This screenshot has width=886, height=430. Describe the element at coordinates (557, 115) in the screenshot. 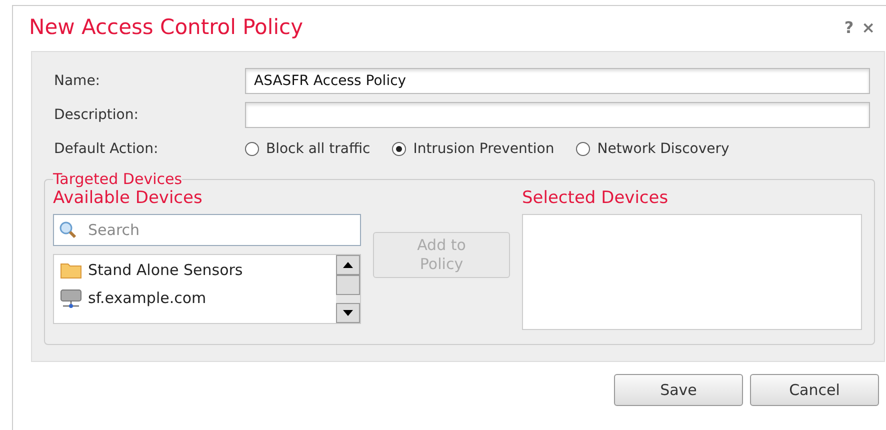

I see `description-field` at that location.